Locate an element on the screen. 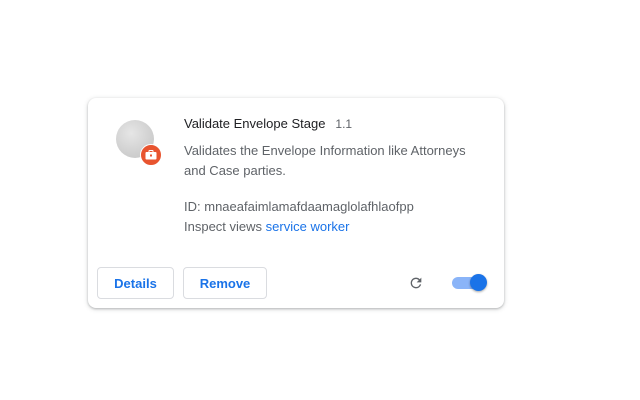 The image size is (640, 400). enable-toggle is located at coordinates (469, 282).